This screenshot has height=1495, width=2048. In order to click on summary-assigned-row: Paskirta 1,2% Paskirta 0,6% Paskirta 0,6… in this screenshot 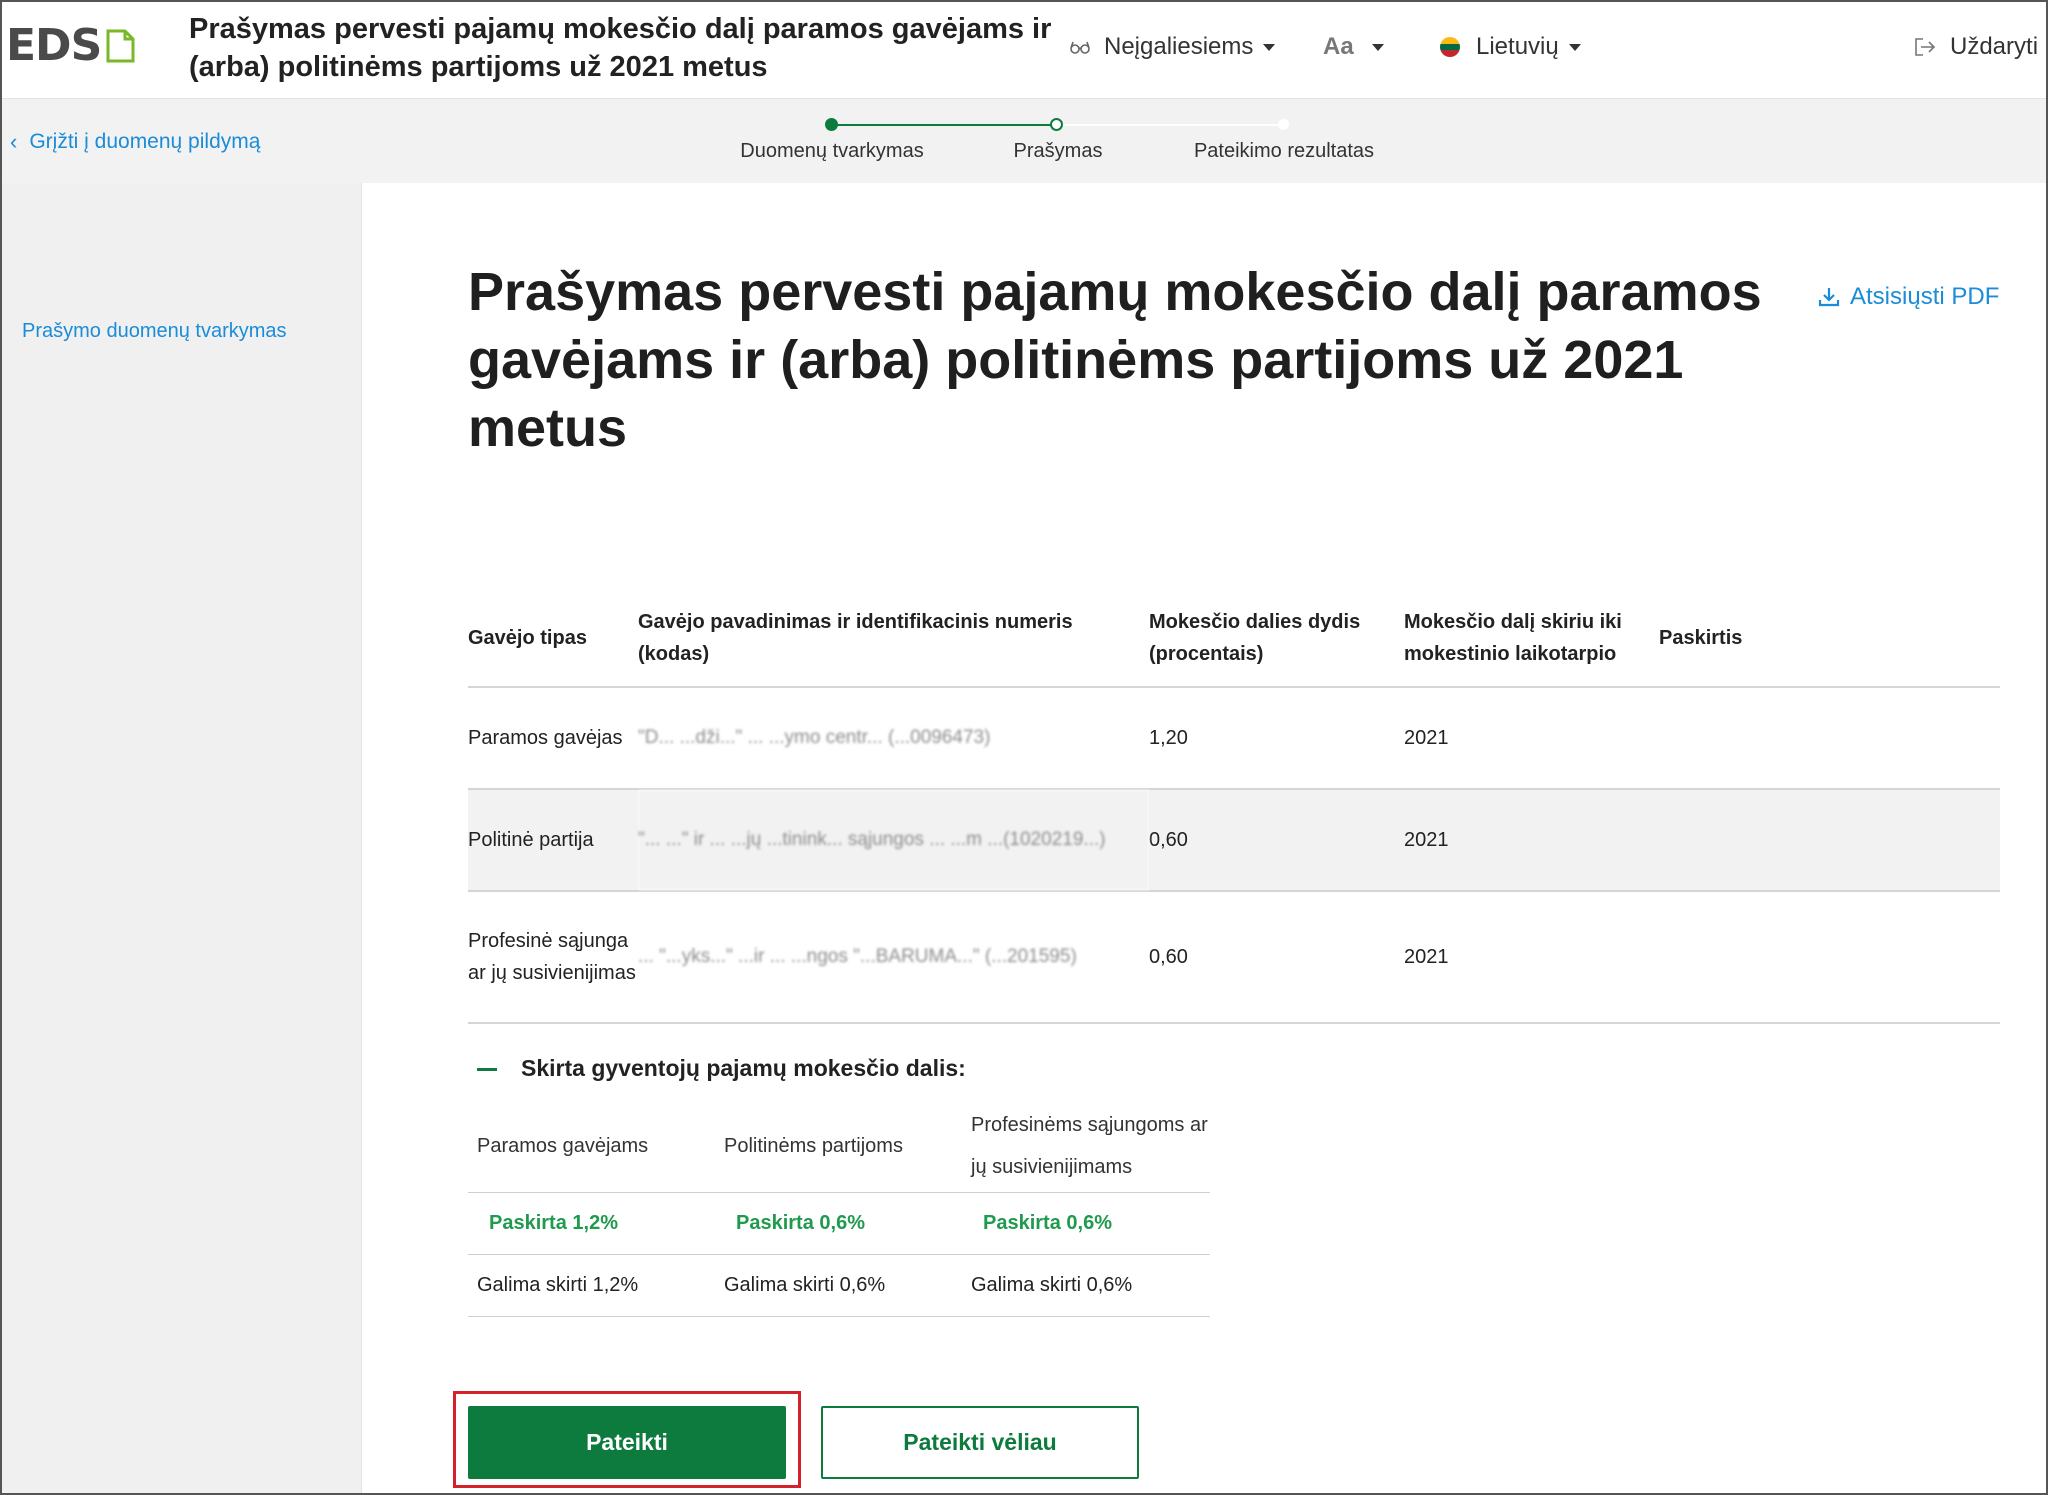, I will do `click(839, 1223)`.